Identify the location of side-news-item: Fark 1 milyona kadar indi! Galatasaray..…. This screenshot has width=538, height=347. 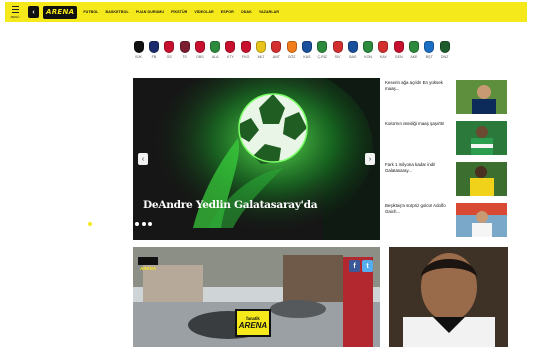
(446, 180).